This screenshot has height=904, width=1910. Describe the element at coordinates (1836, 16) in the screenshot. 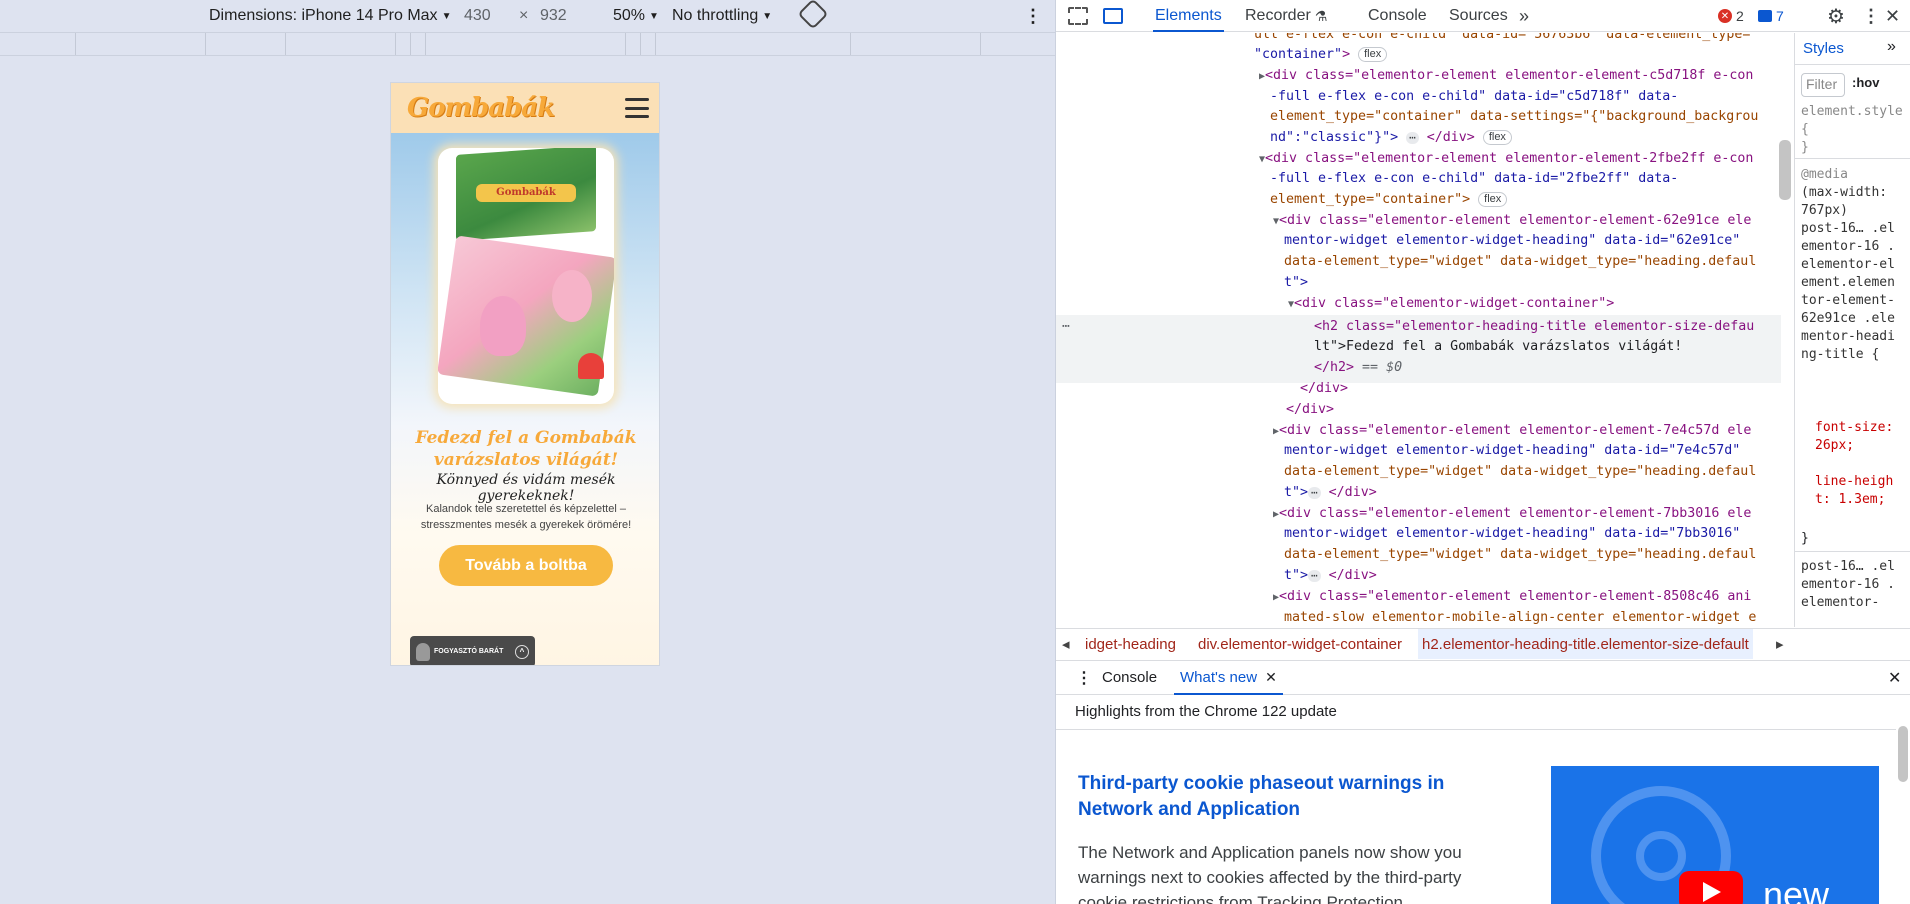

I see `settings-button: ⚙` at that location.